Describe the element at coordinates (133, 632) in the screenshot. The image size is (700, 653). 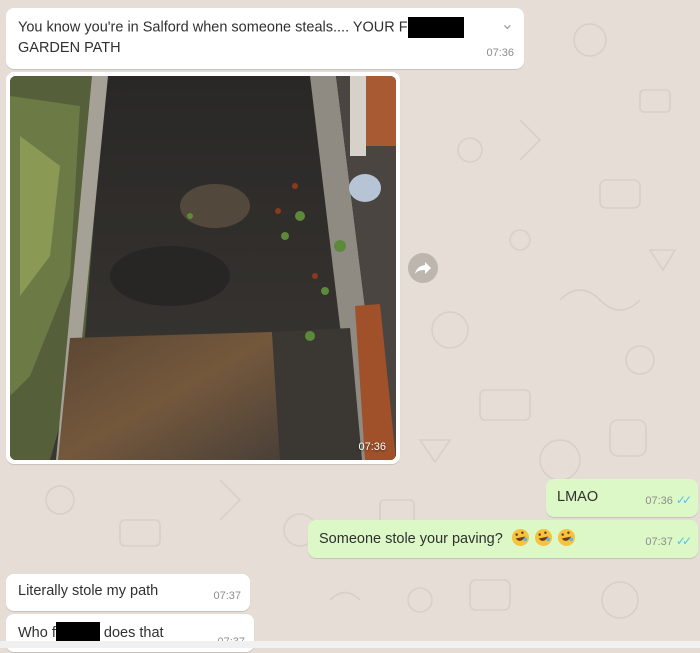
I see `message-text-cont: does that` at that location.